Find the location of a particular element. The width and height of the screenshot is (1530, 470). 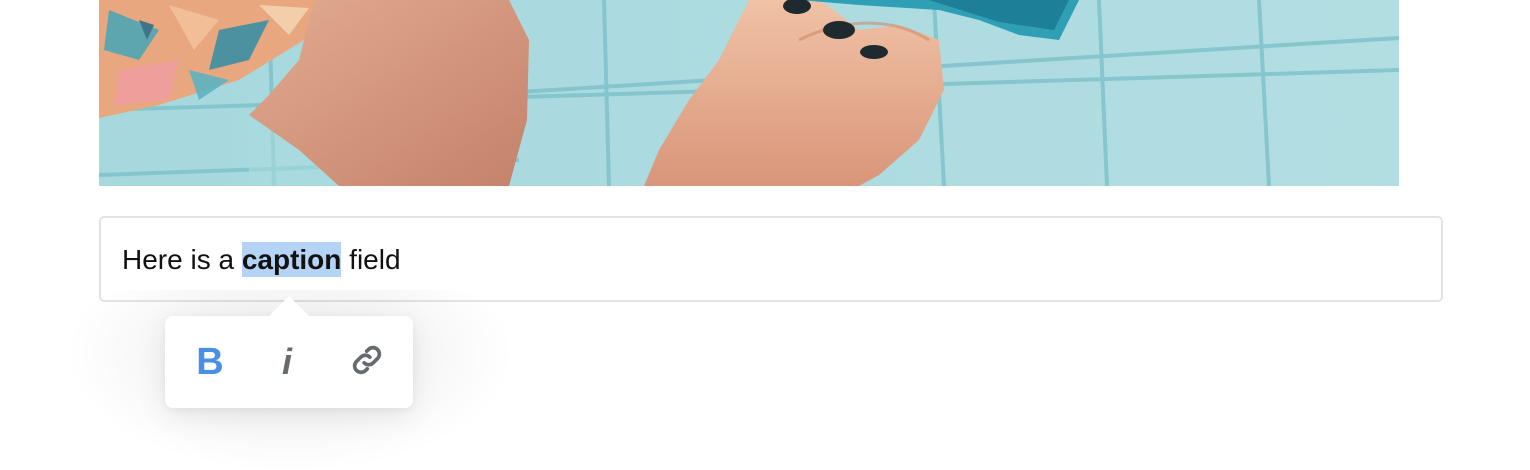

bold-button: B is located at coordinates (210, 362).